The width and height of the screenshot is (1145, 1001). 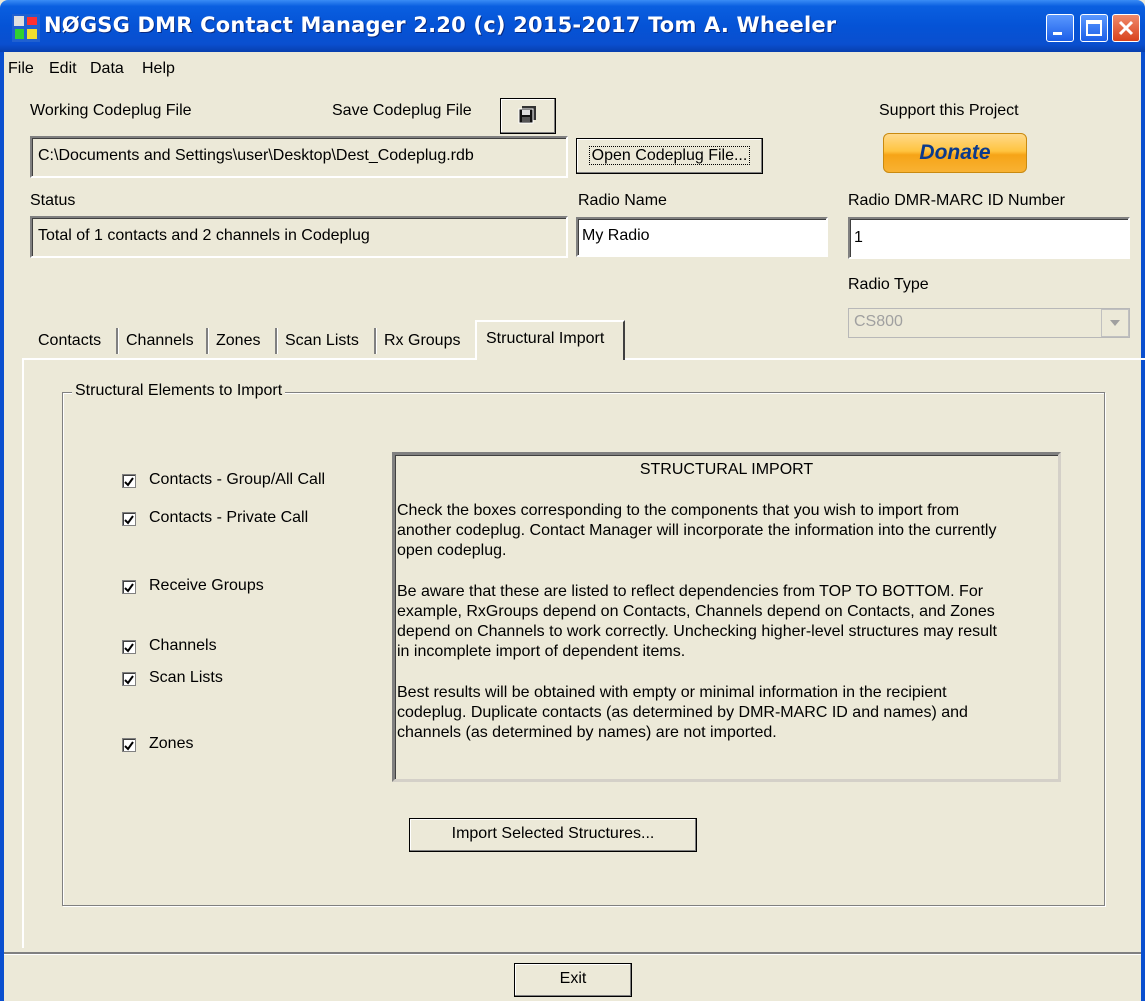 I want to click on radio-type-dropdown-button, so click(x=1115, y=323).